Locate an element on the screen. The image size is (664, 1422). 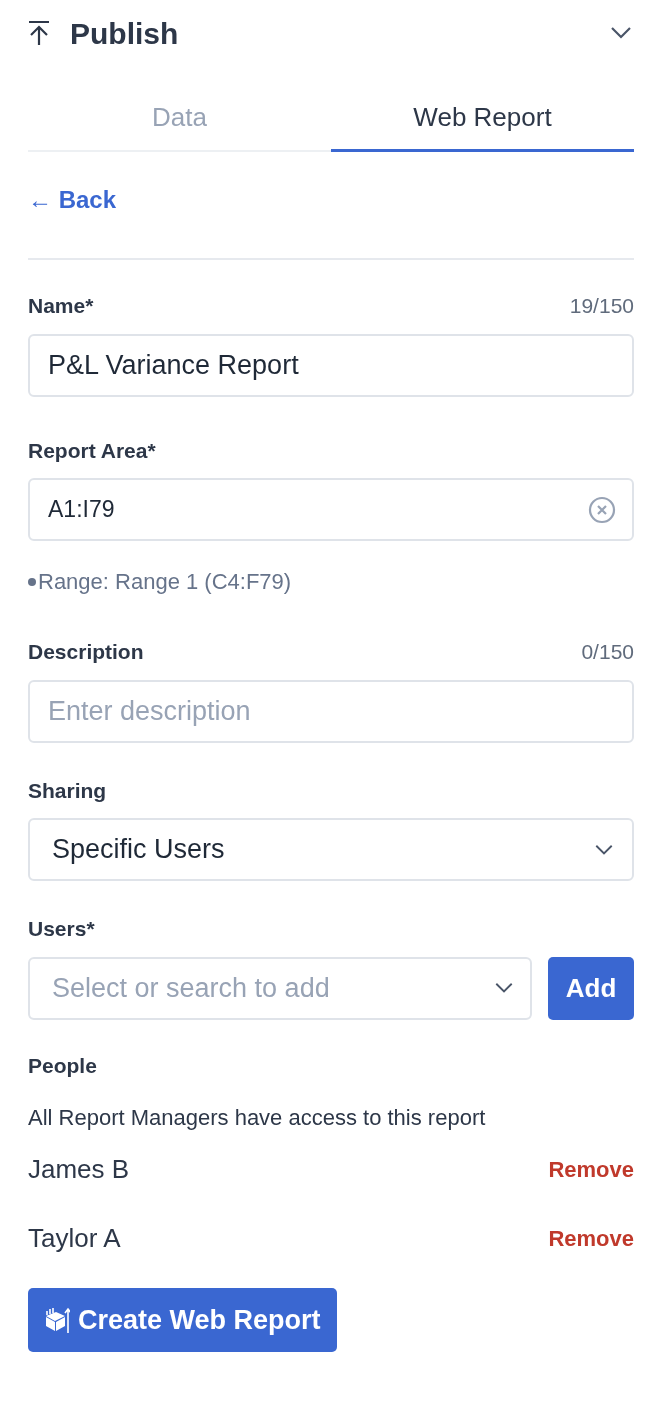
field-label: Sharing is located at coordinates (67, 790).